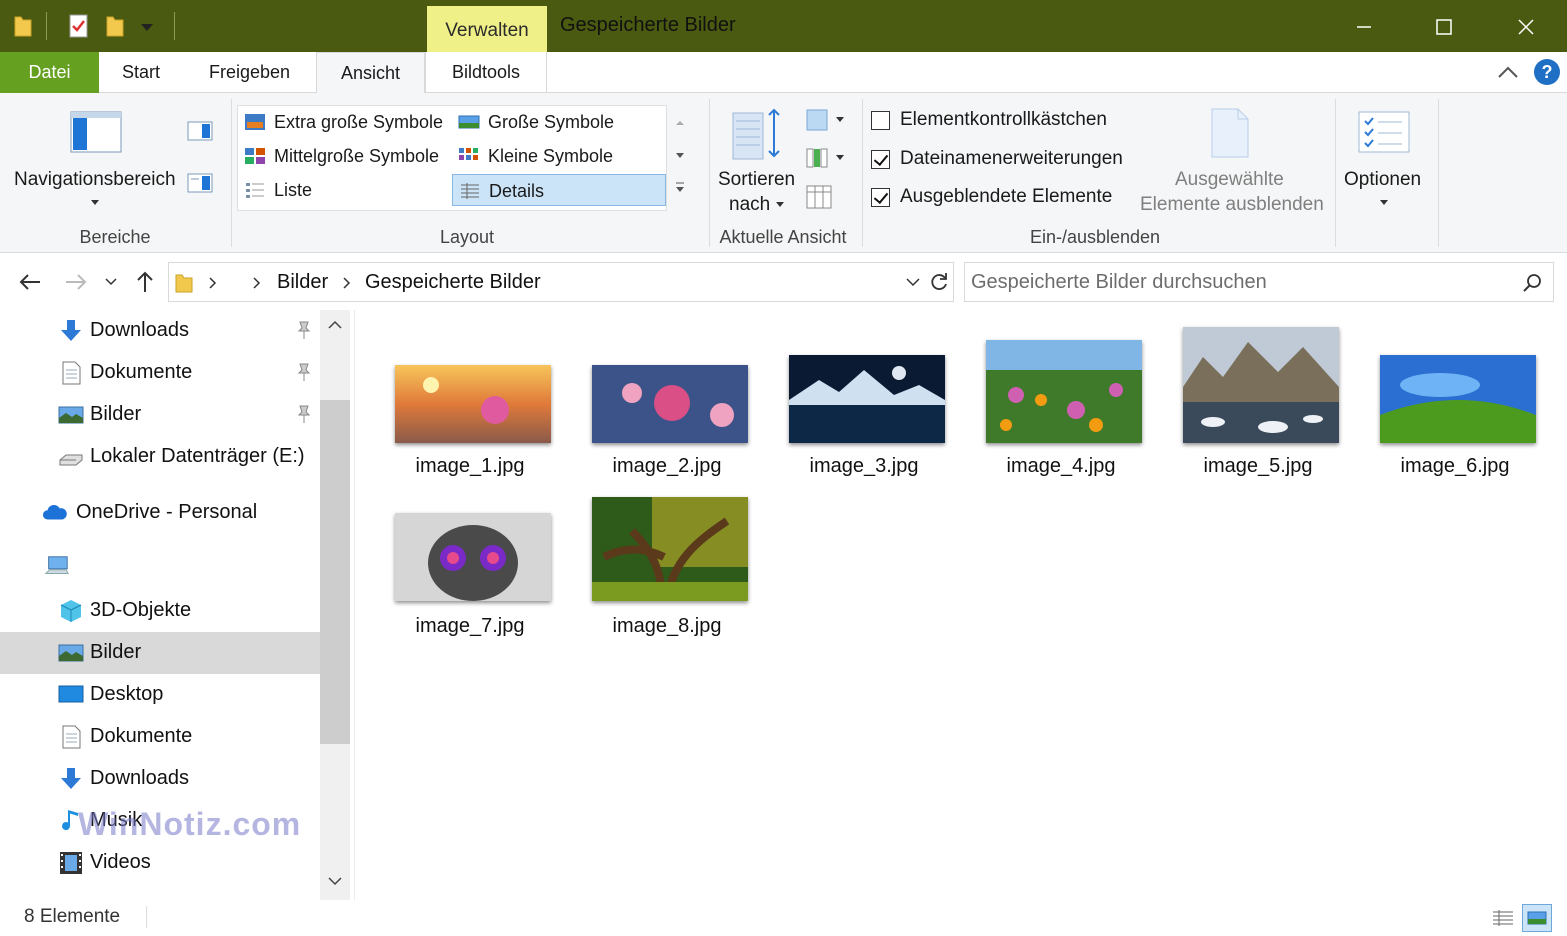 Image resolution: width=1567 pixels, height=936 pixels. Describe the element at coordinates (880, 197) in the screenshot. I see `hidden-items-checkbox` at that location.